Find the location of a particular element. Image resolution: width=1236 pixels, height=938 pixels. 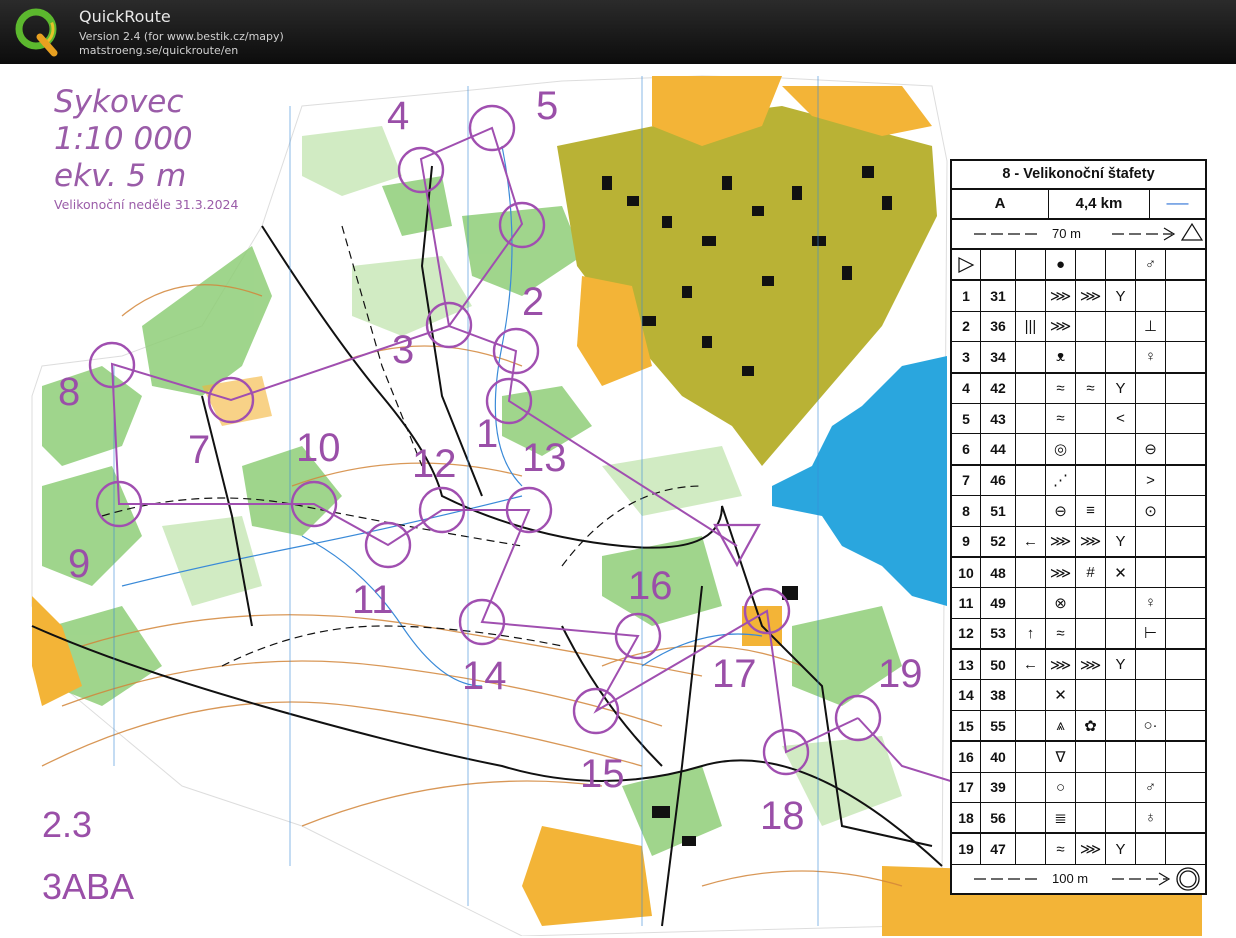

control-label-9: 9 is located at coordinates (79, 564).